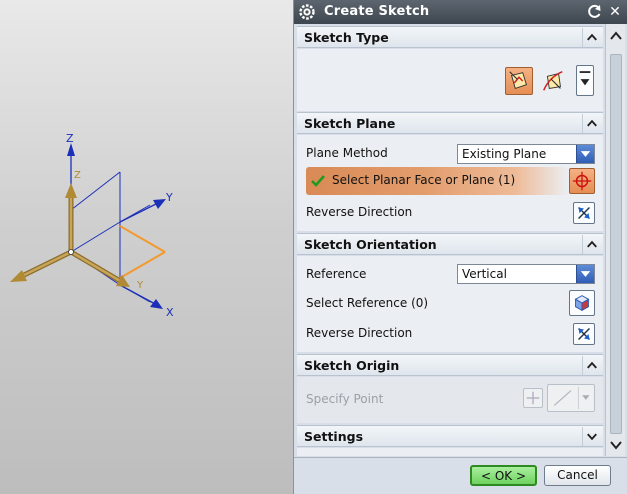 The height and width of the screenshot is (494, 627). I want to click on y-axis-vector, so click(142, 211).